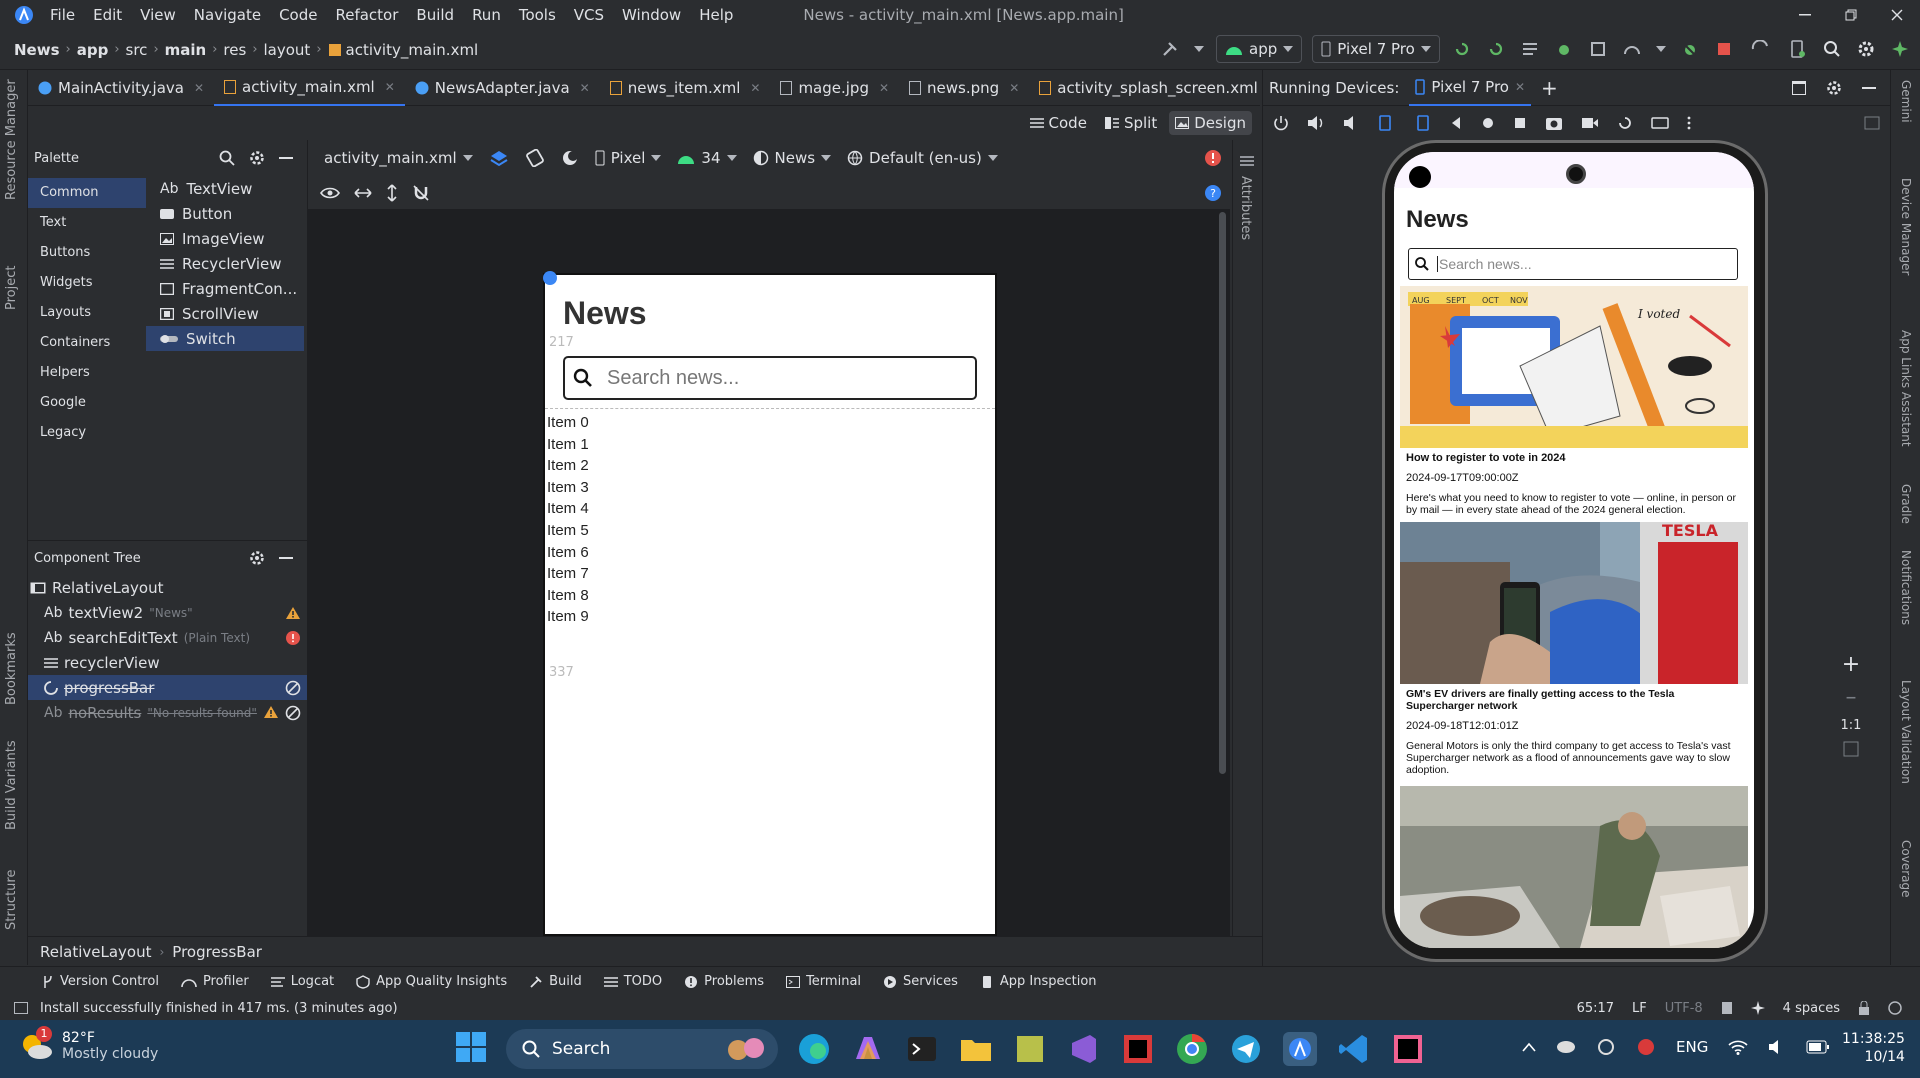  What do you see at coordinates (217, 952) in the screenshot?
I see `crumb-progressbar: ProgressBar` at bounding box center [217, 952].